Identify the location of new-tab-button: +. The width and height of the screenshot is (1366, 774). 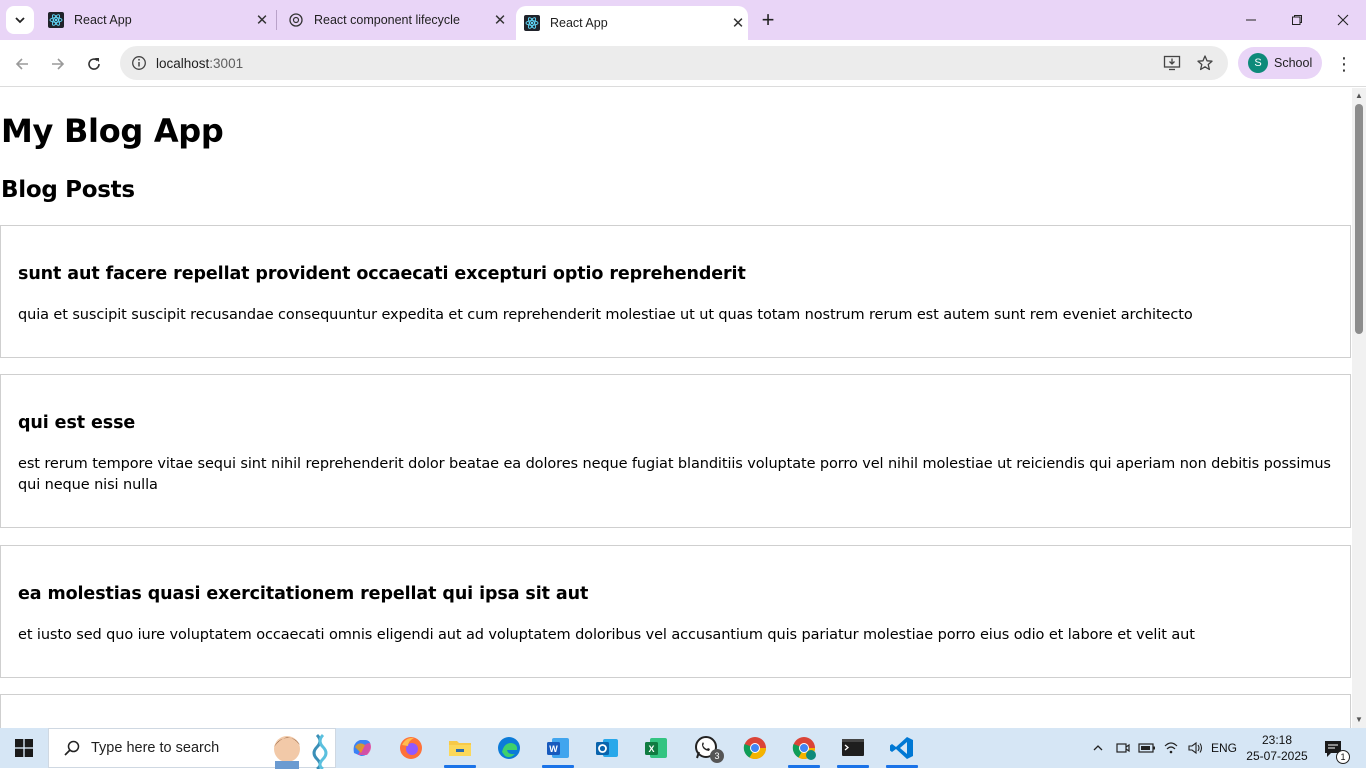
(768, 19).